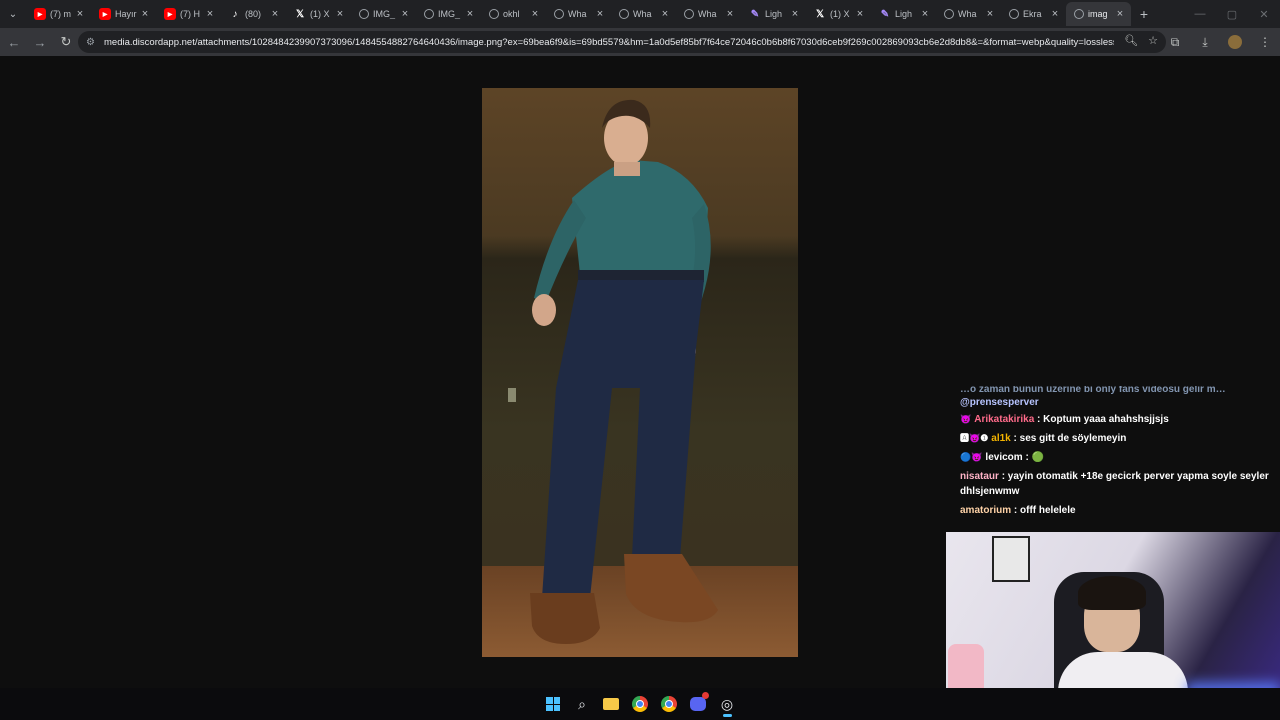  Describe the element at coordinates (40, 42) in the screenshot. I see `forward-arrow-icon: →` at that location.